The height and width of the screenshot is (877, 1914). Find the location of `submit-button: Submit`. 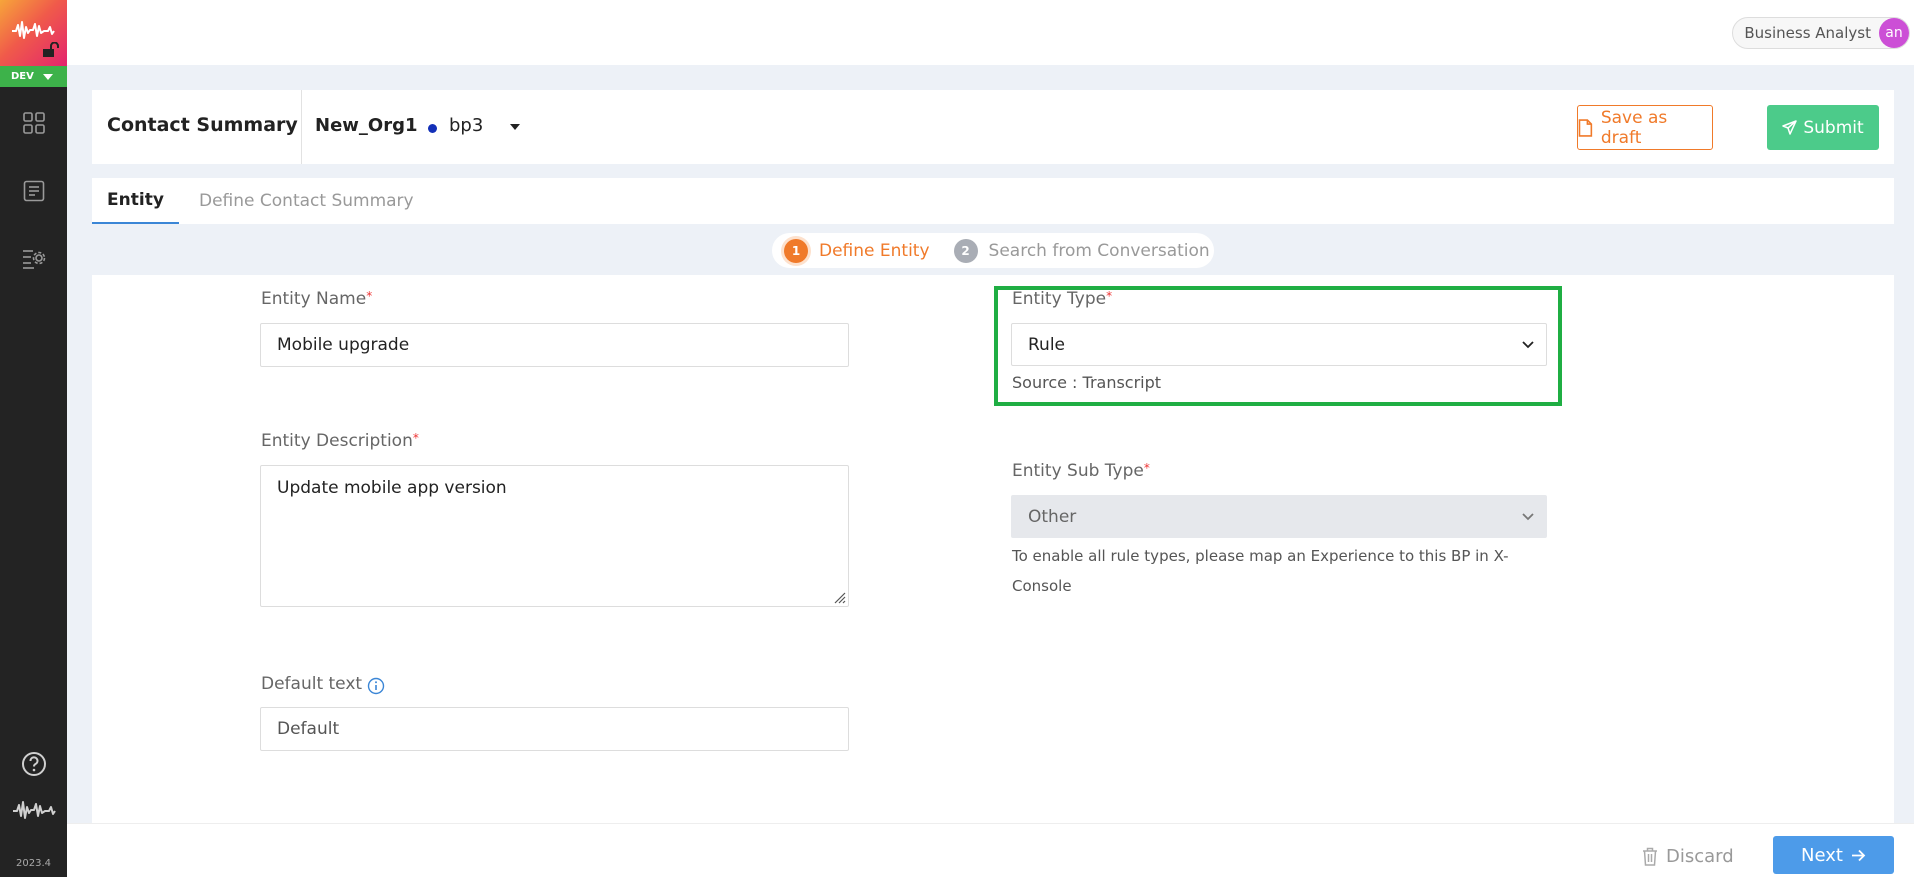

submit-button: Submit is located at coordinates (1823, 127).